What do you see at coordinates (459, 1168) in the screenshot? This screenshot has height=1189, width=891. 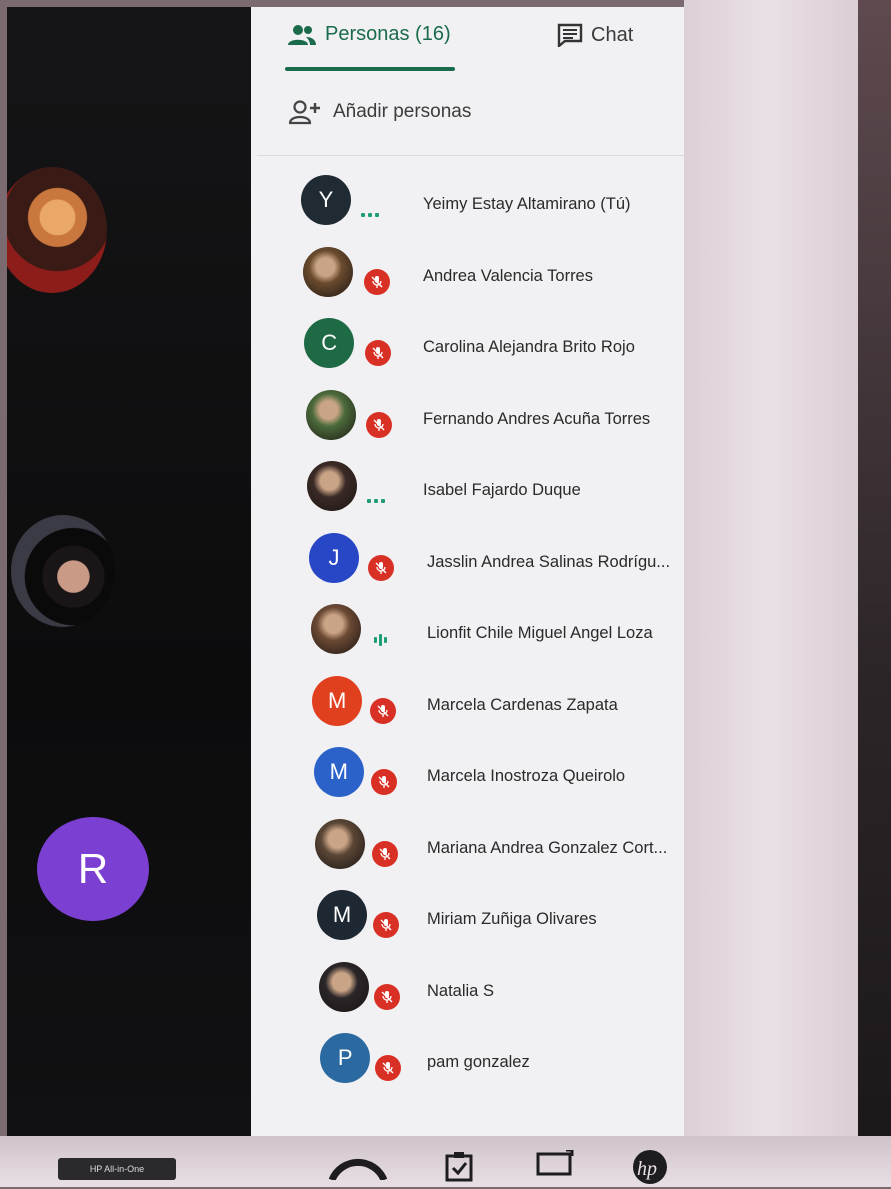 I see `clipboard-icon` at bounding box center [459, 1168].